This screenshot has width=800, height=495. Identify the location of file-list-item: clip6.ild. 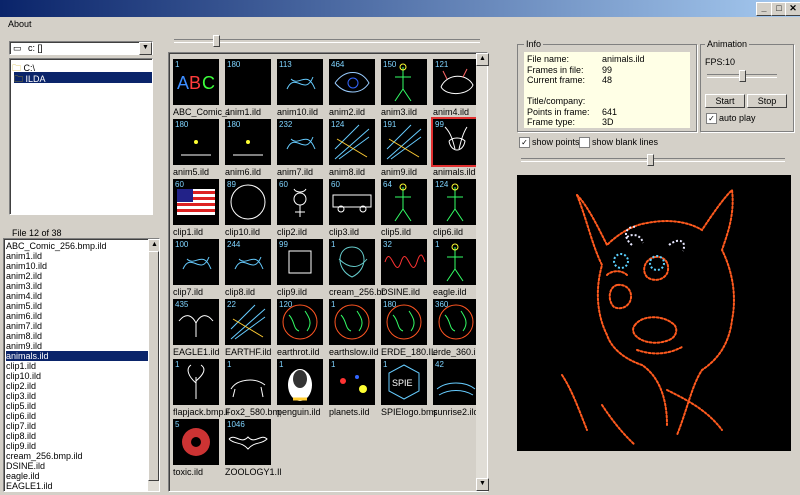
(21, 416).